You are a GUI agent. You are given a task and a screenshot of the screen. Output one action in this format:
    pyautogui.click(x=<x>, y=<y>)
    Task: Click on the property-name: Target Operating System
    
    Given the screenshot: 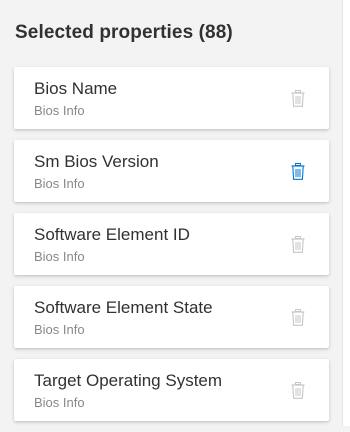 What is the action you would take?
    pyautogui.click(x=128, y=380)
    